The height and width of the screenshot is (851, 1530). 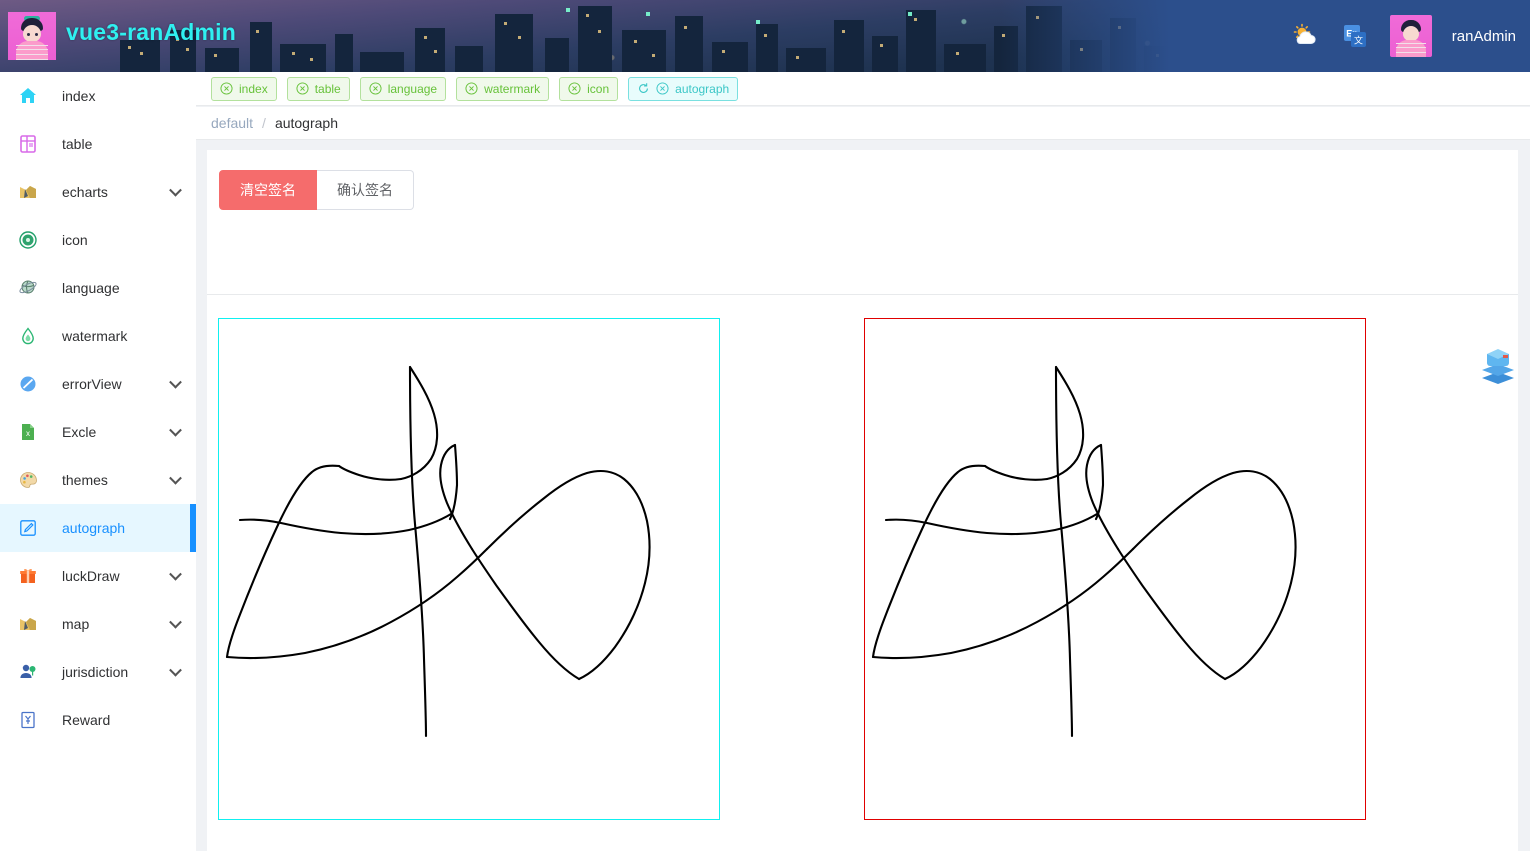 What do you see at coordinates (28, 384) in the screenshot?
I see `prohibited-icon` at bounding box center [28, 384].